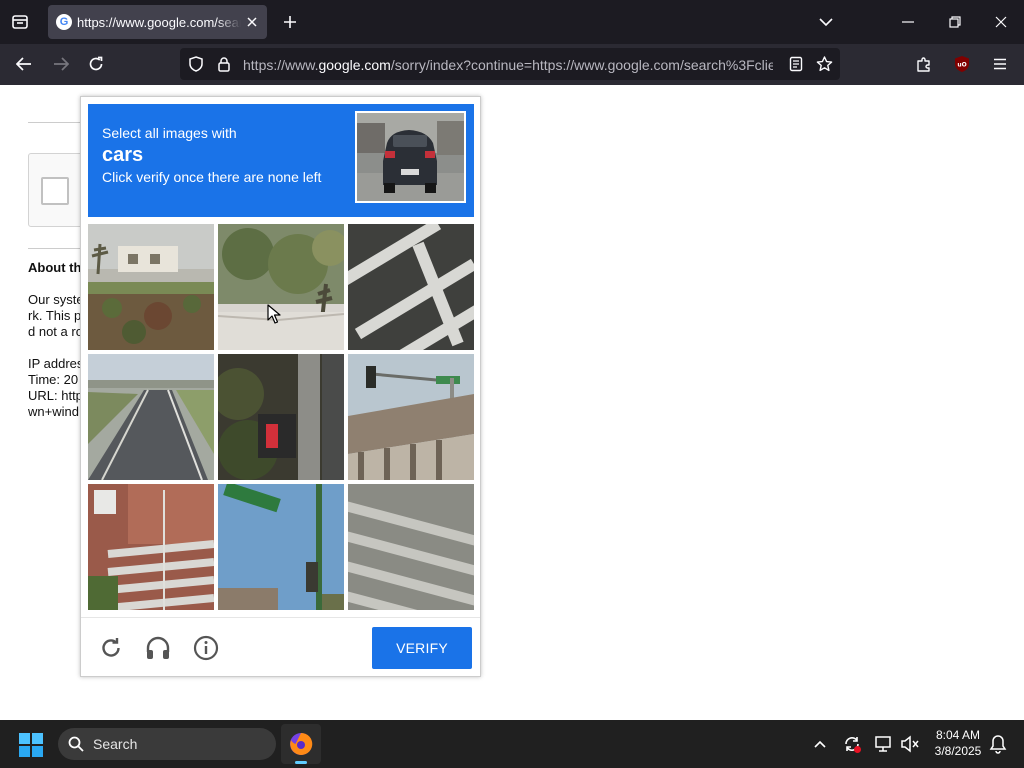  I want to click on system-clock: 8:04 AM 3/8/2025, so click(958, 743).